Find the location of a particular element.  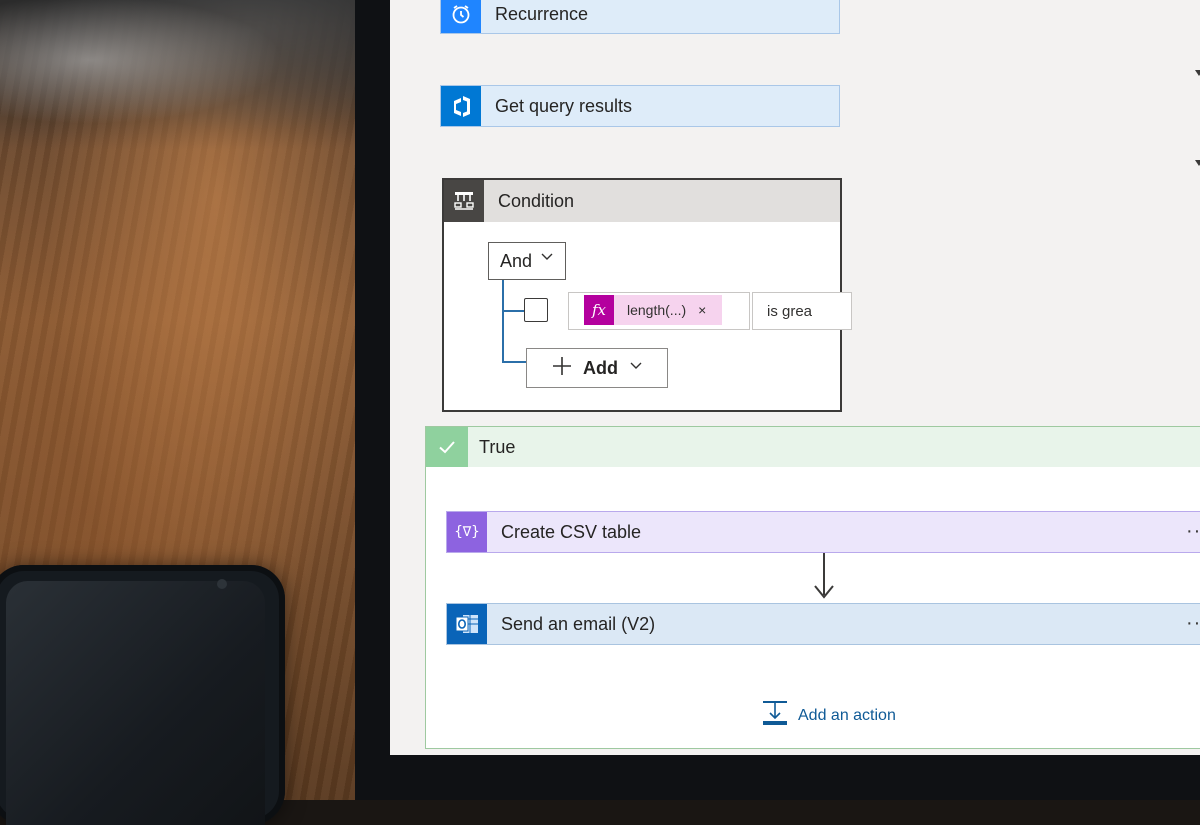

add-condition-button: Add is located at coordinates (597, 368).